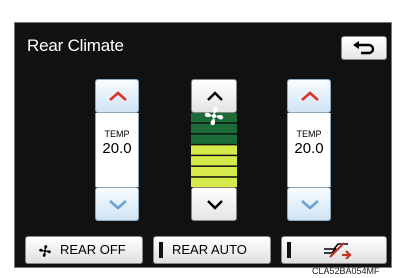  I want to click on left-temp-up-button, so click(117, 96).